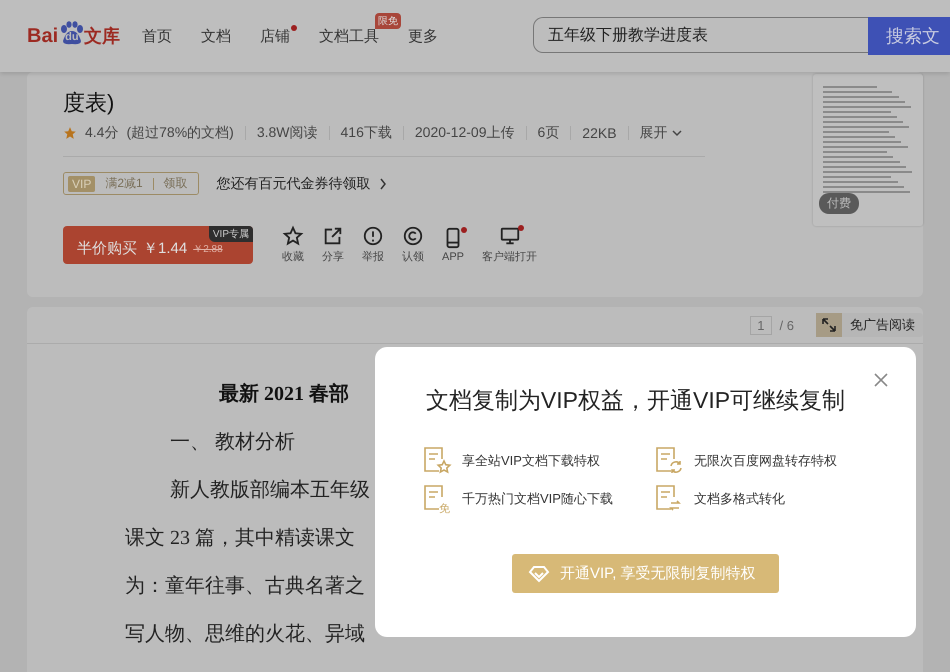 This screenshot has height=672, width=950. I want to click on document-text: 一、 教材分析, so click(232, 442).